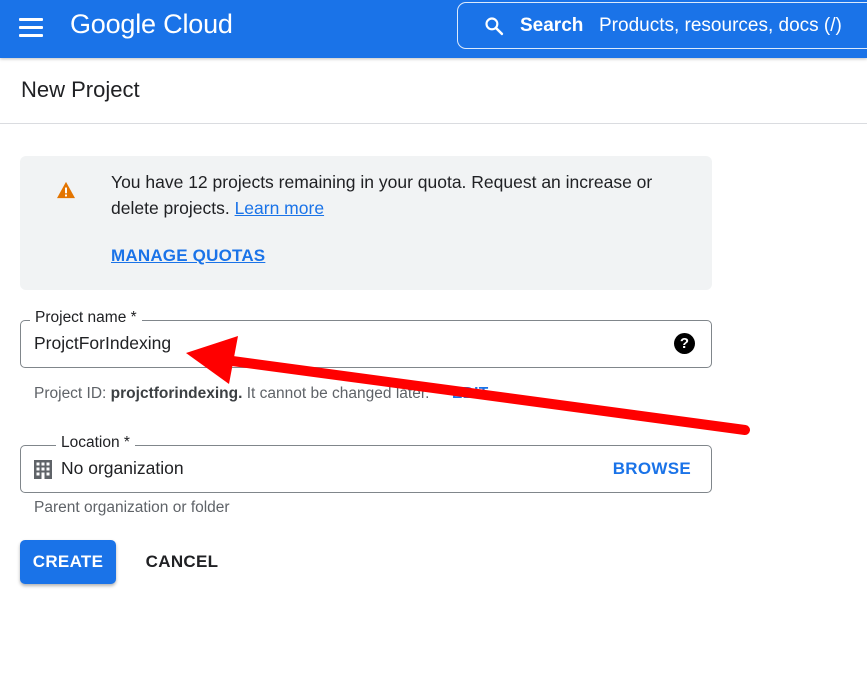 The height and width of the screenshot is (679, 867). Describe the element at coordinates (66, 190) in the screenshot. I see `warning-icon` at that location.